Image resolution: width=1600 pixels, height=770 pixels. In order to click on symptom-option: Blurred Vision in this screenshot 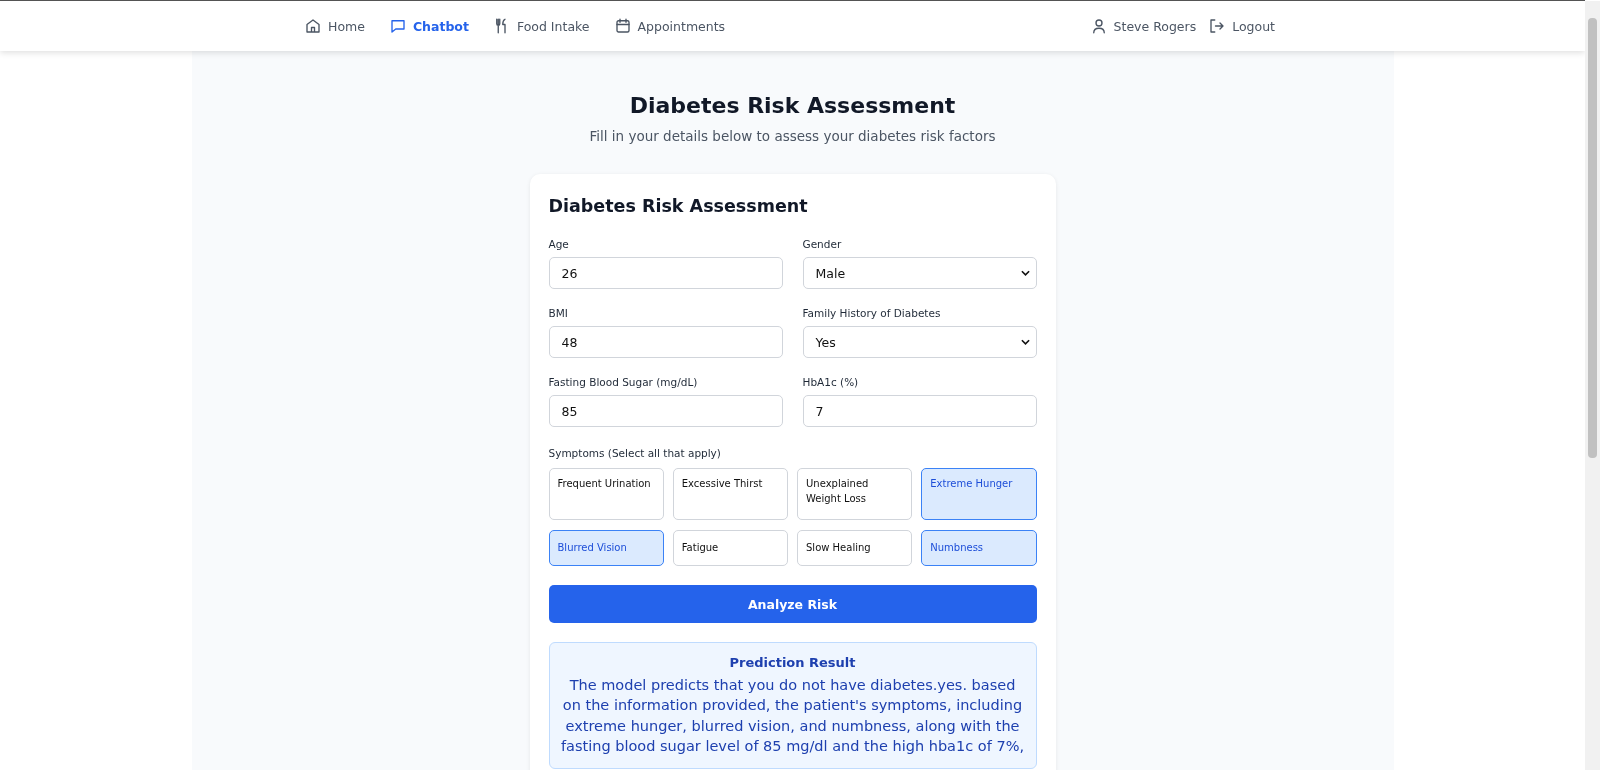, I will do `click(606, 548)`.